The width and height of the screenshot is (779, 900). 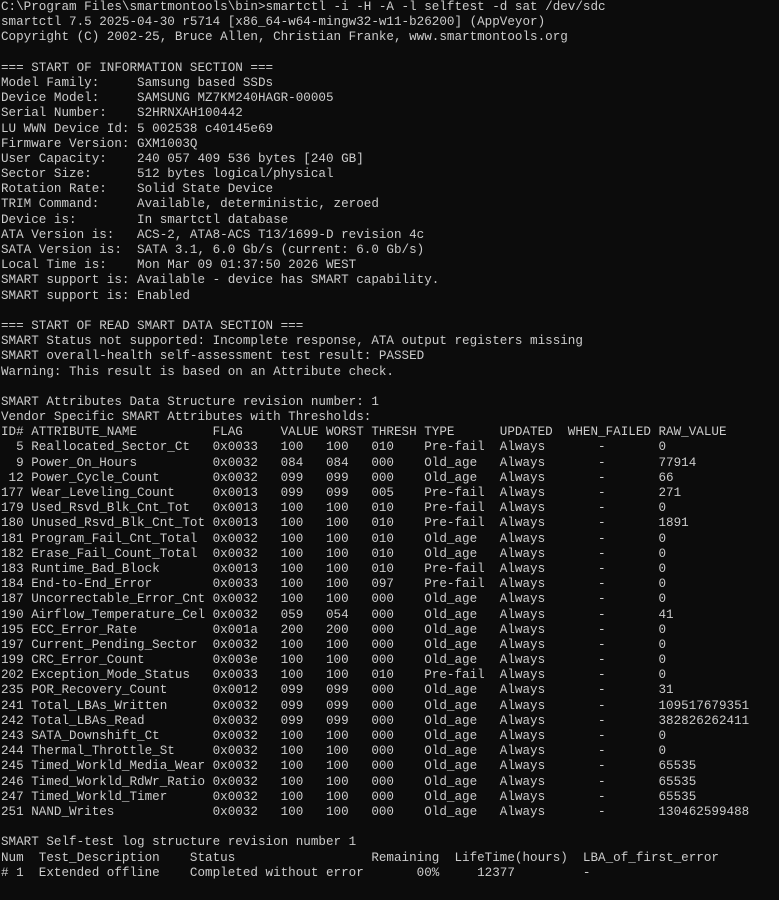 I want to click on info-sector-size: Sector Size: 512 bytes logical/physical, so click(x=167, y=174).